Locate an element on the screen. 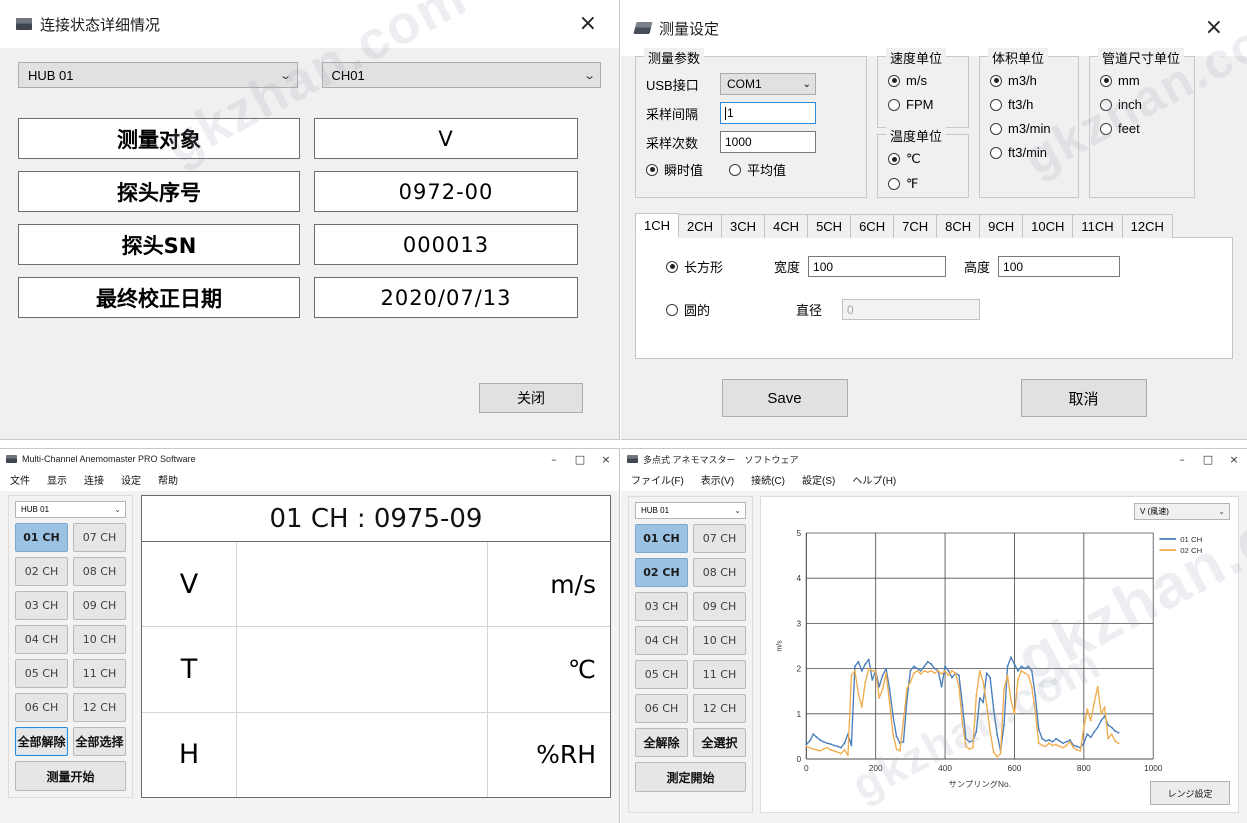 The width and height of the screenshot is (1247, 823). panel4-channel-button-02ch: 02 CH is located at coordinates (661, 572).